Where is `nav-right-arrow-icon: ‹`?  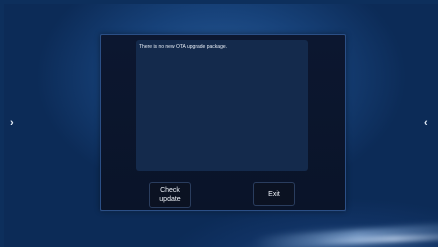
nav-right-arrow-icon: ‹ is located at coordinates (426, 123).